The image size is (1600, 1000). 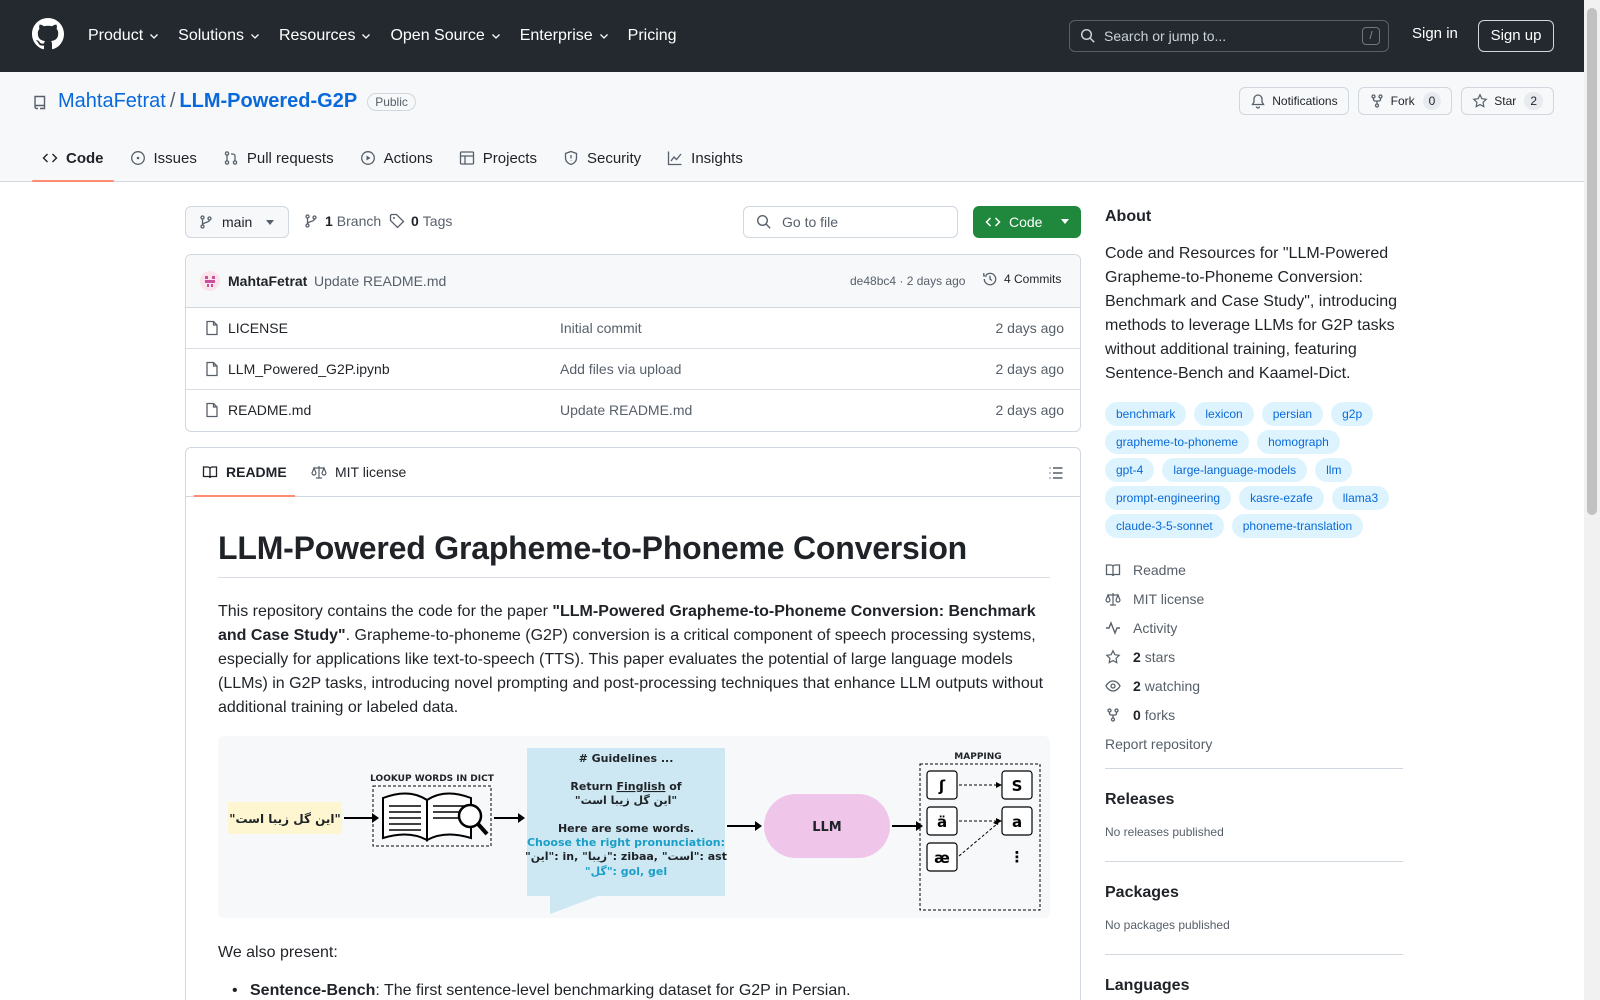 I want to click on tab-actions: Actions, so click(x=396, y=158).